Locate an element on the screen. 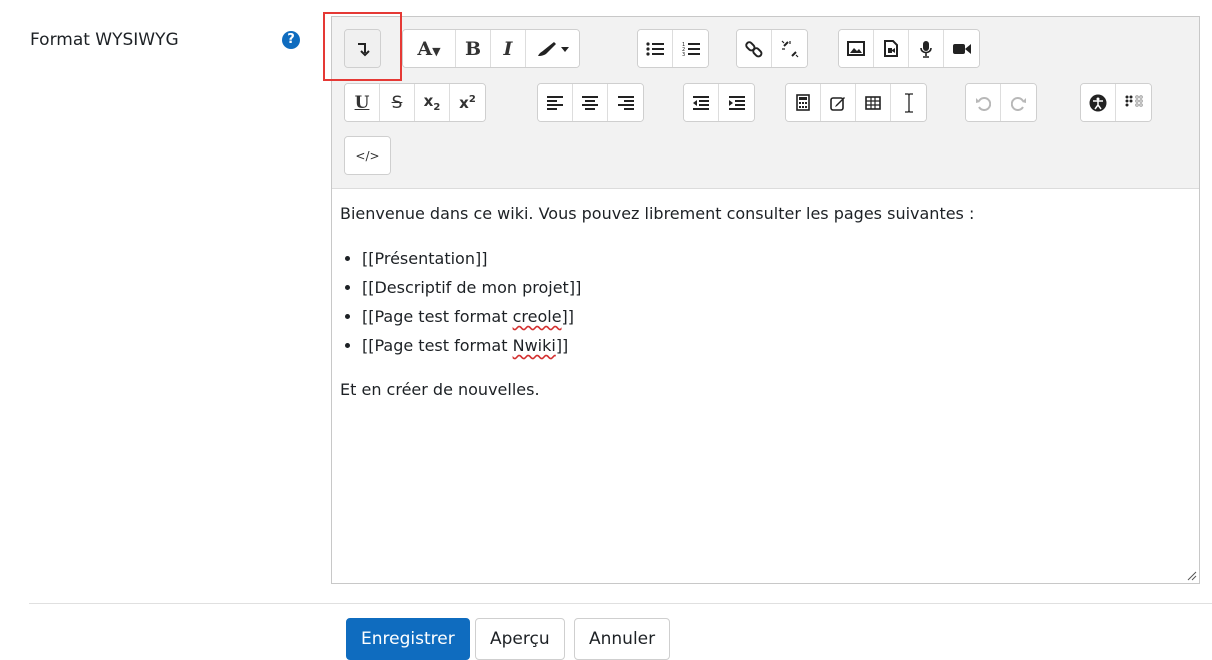  strikethrough-icon: S is located at coordinates (397, 102).